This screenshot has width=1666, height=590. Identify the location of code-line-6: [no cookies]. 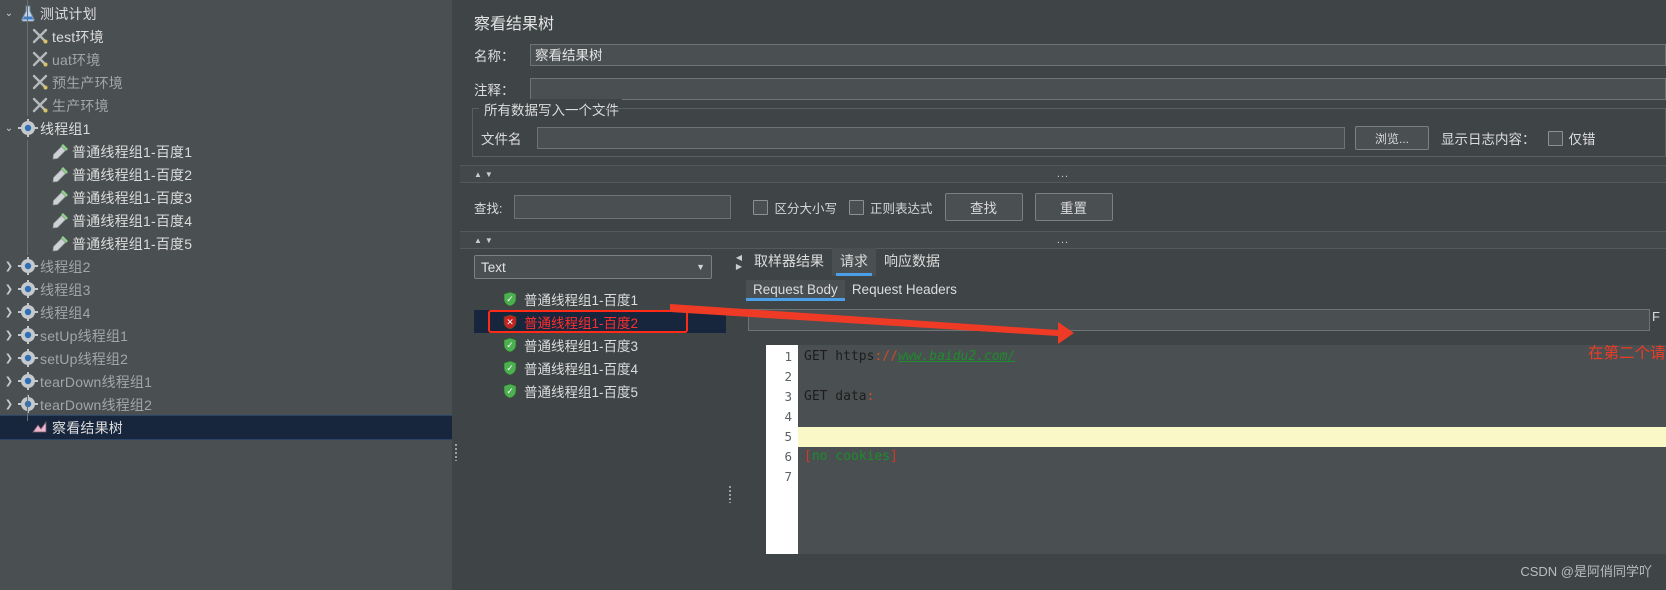
(851, 456).